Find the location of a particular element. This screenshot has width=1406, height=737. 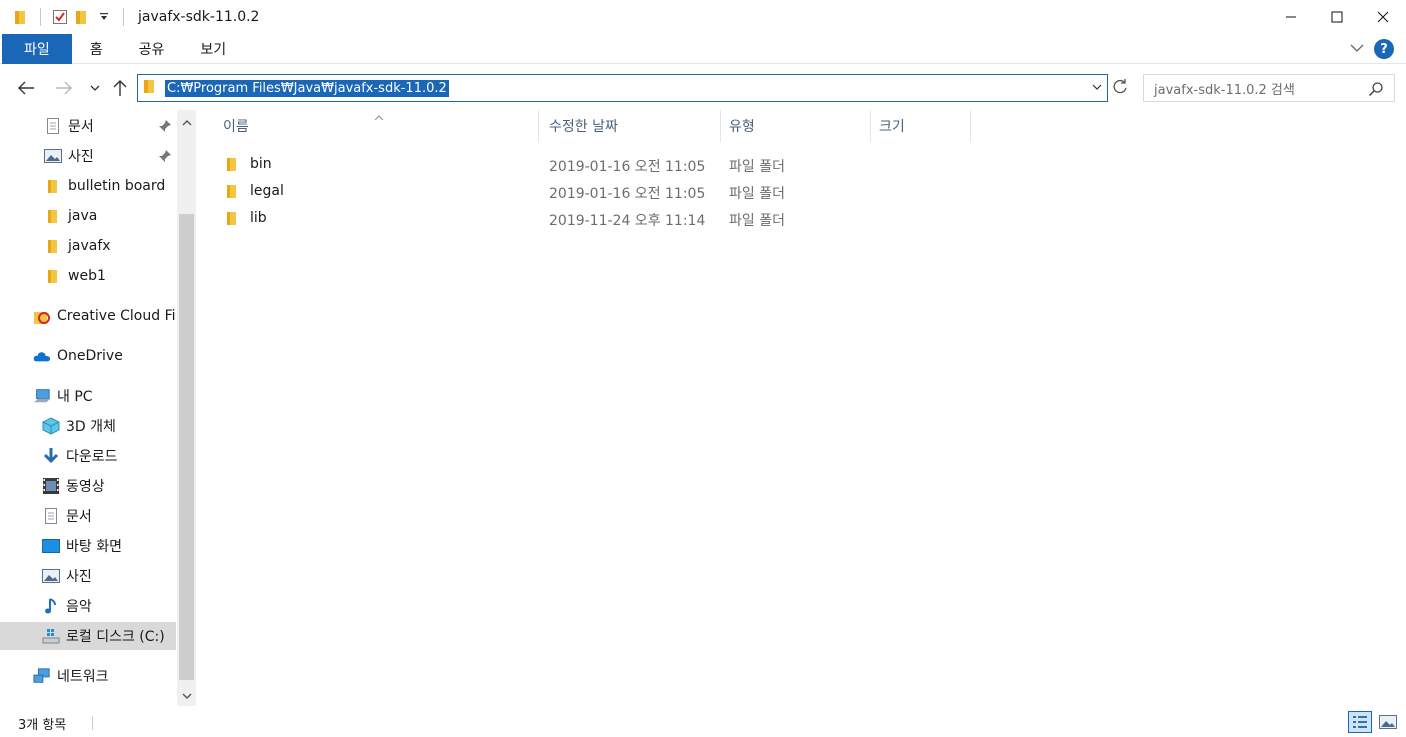

tab-view: 보기 is located at coordinates (213, 49).